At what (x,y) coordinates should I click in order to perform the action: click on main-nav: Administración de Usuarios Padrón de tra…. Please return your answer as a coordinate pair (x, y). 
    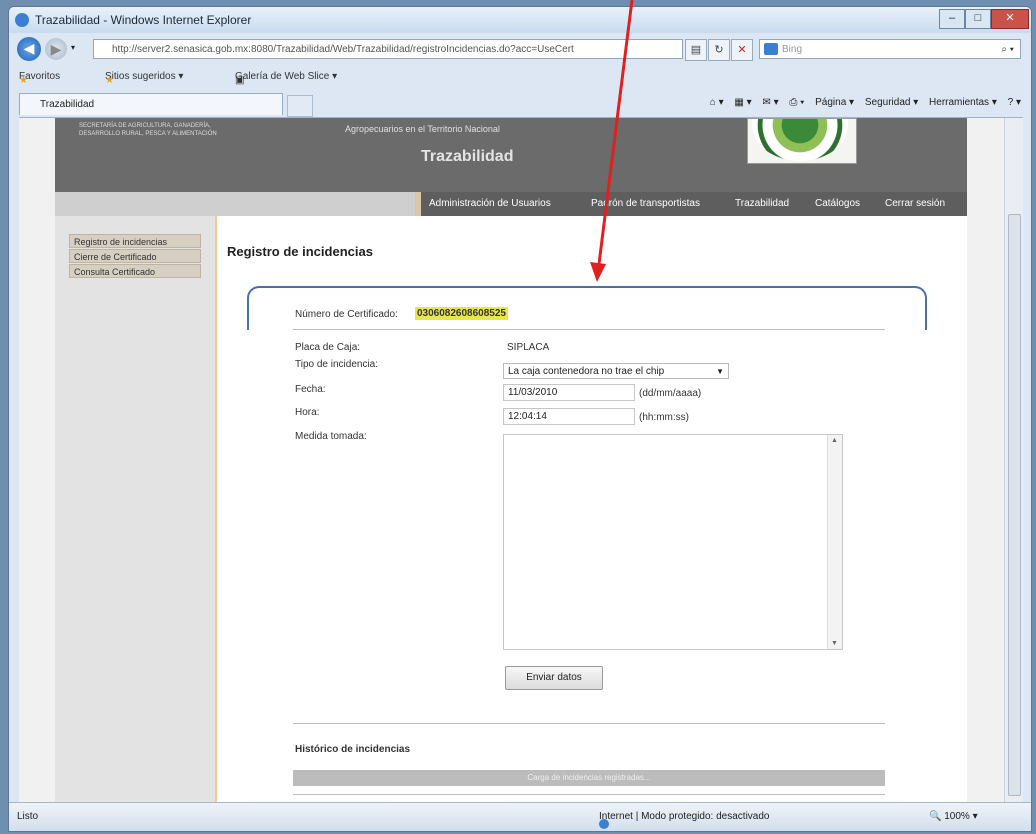
    Looking at the image, I should click on (511, 204).